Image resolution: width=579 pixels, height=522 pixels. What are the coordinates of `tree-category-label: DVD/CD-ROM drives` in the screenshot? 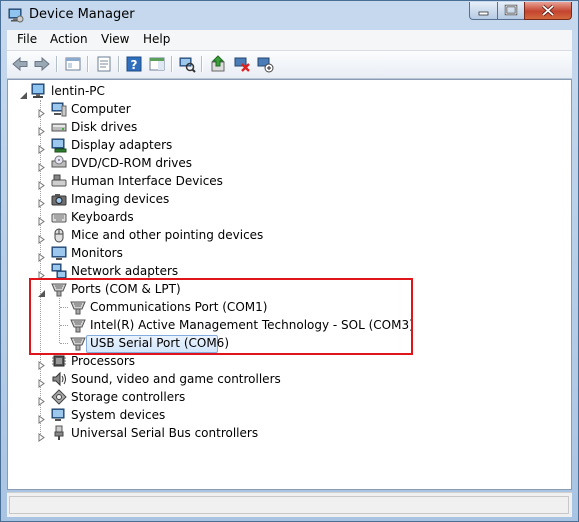 It's located at (132, 163).